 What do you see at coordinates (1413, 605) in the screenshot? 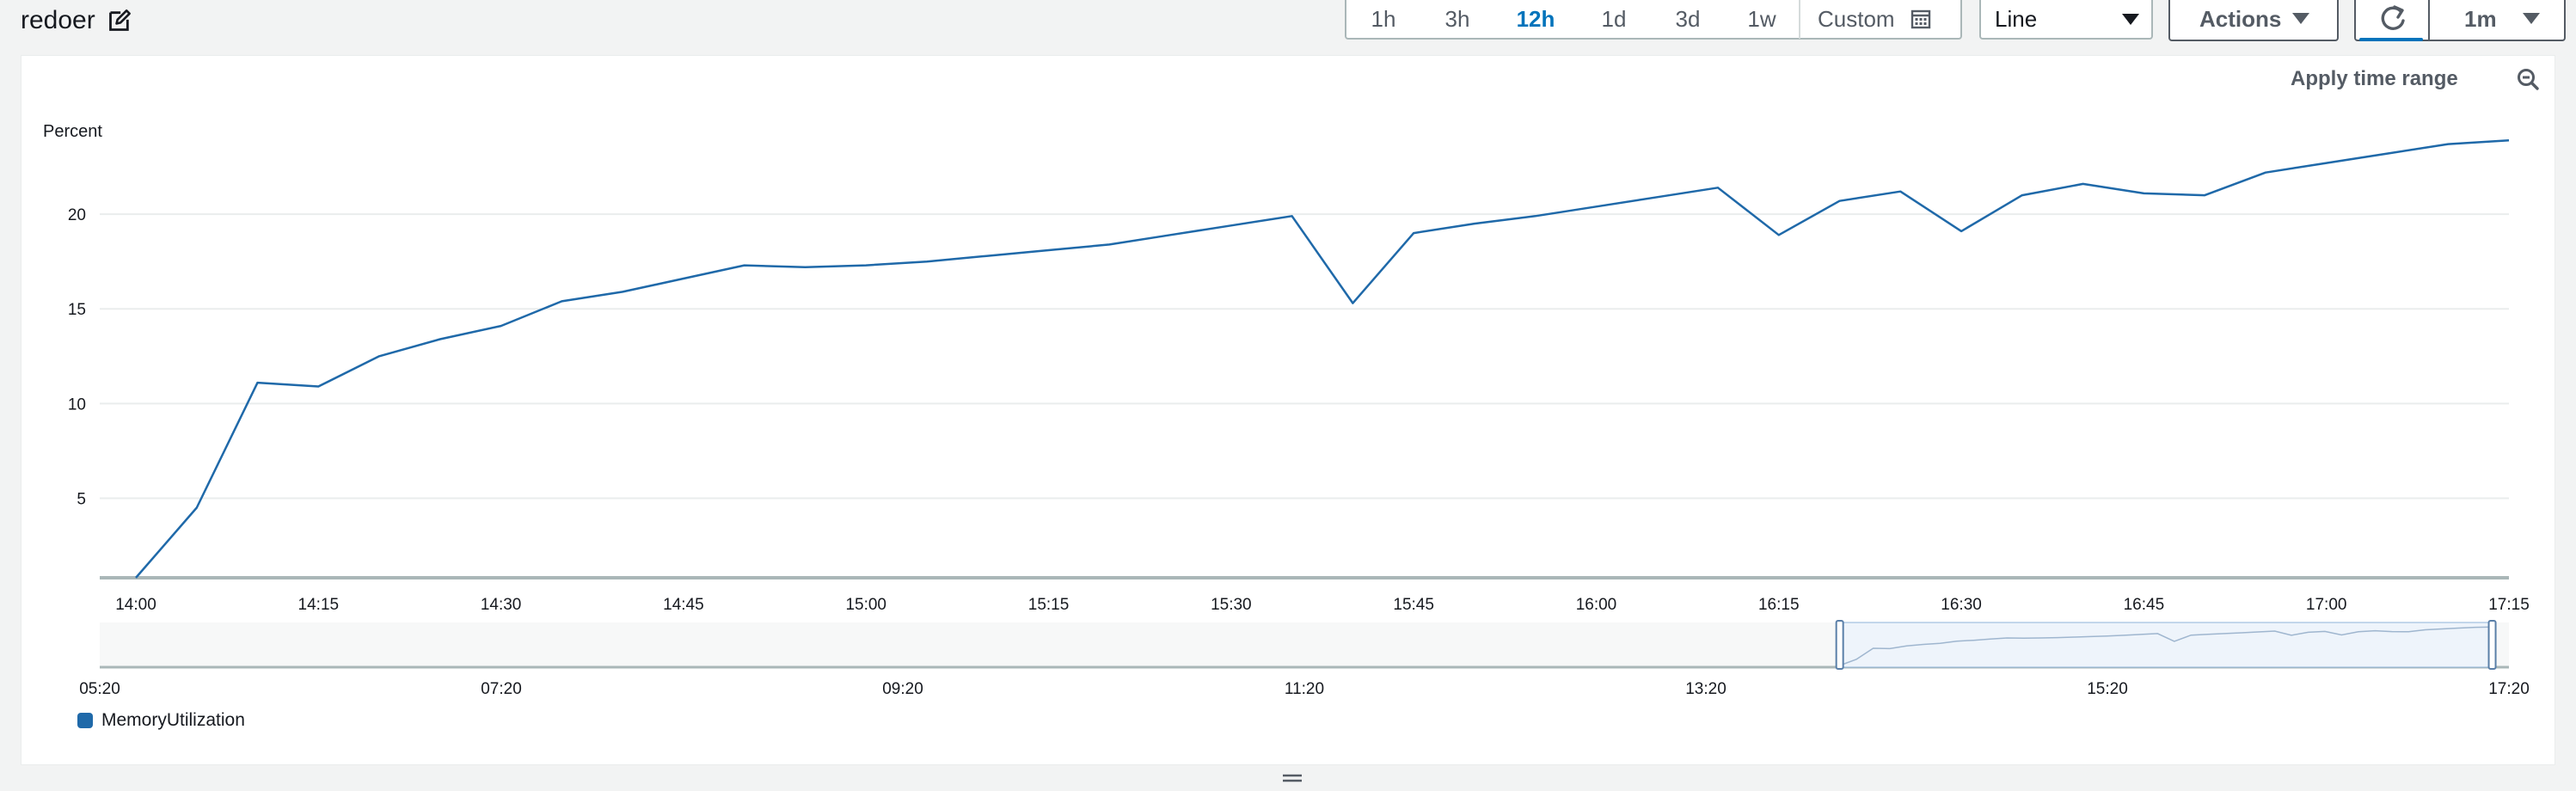
I see `x-tick-label: 15:45` at bounding box center [1413, 605].